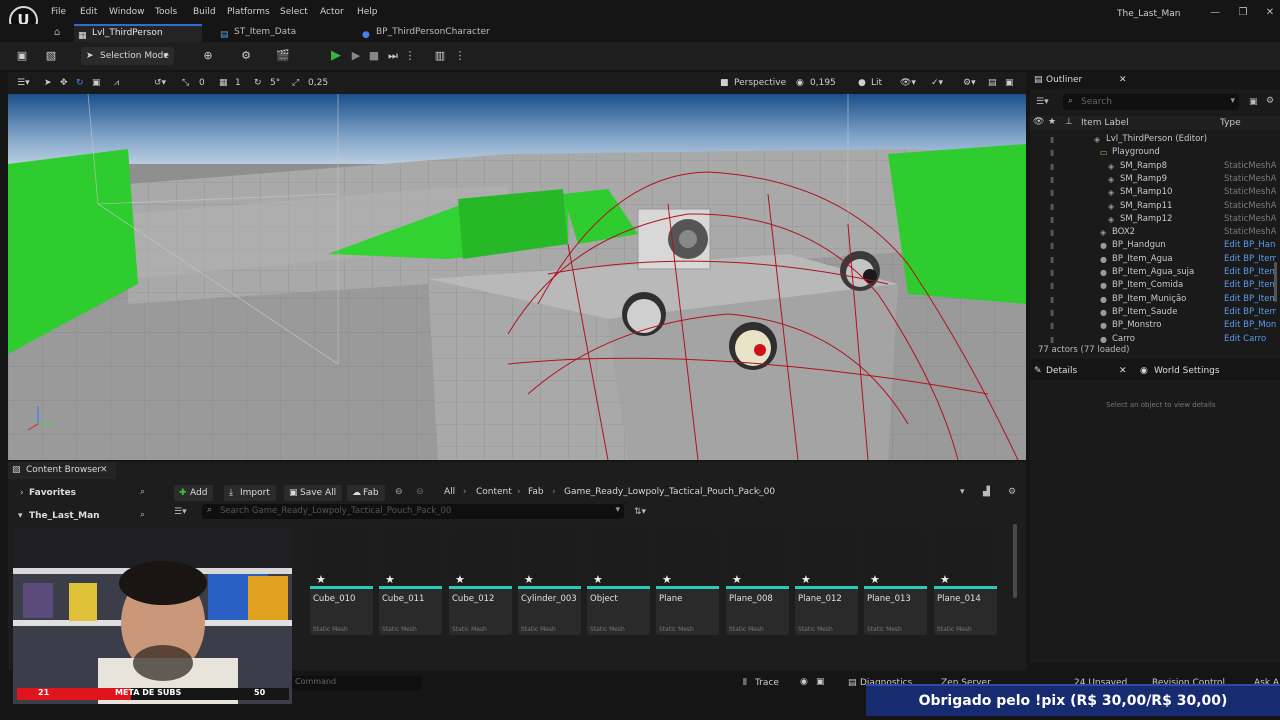  I want to click on world-settings-tab: World Settings, so click(1187, 371).